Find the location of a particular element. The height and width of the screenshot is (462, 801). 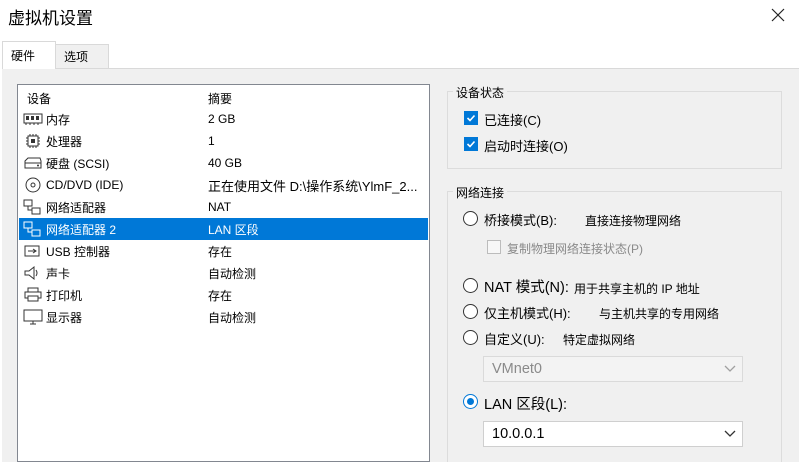

bridged-radio is located at coordinates (470, 218).